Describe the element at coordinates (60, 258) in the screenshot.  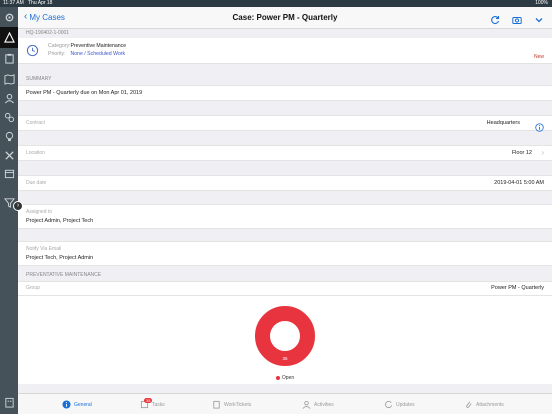
I see `notify-value: Project Tech, Project Admin` at that location.